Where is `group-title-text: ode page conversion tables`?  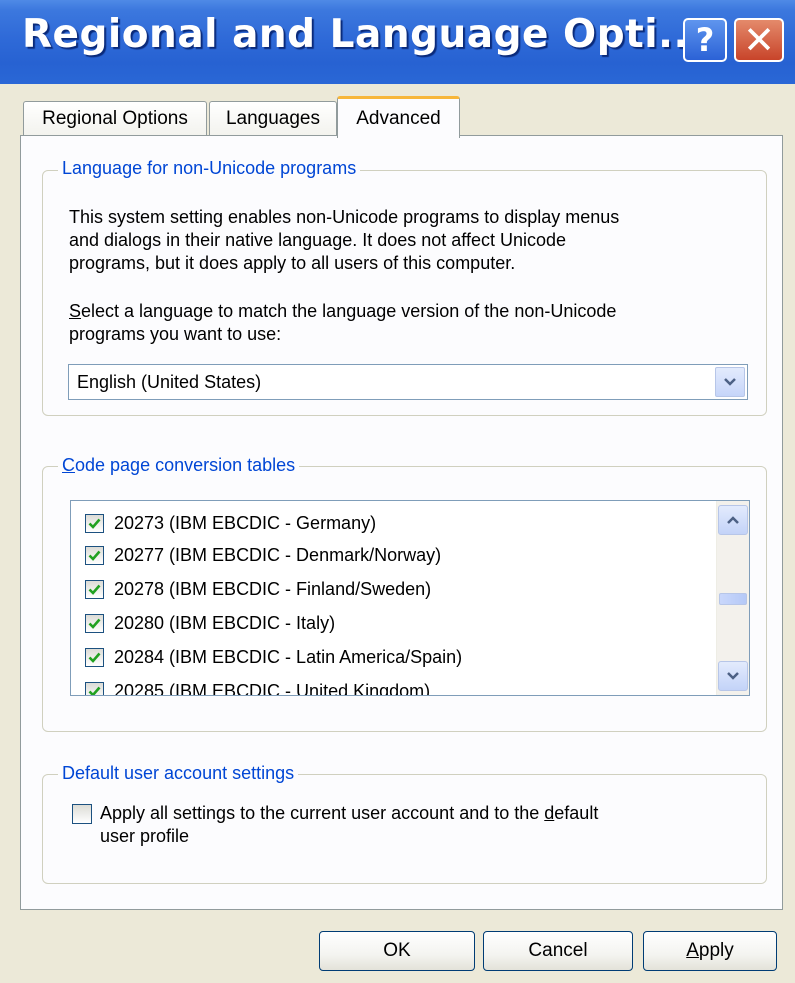
group-title-text: ode page conversion tables is located at coordinates (185, 465).